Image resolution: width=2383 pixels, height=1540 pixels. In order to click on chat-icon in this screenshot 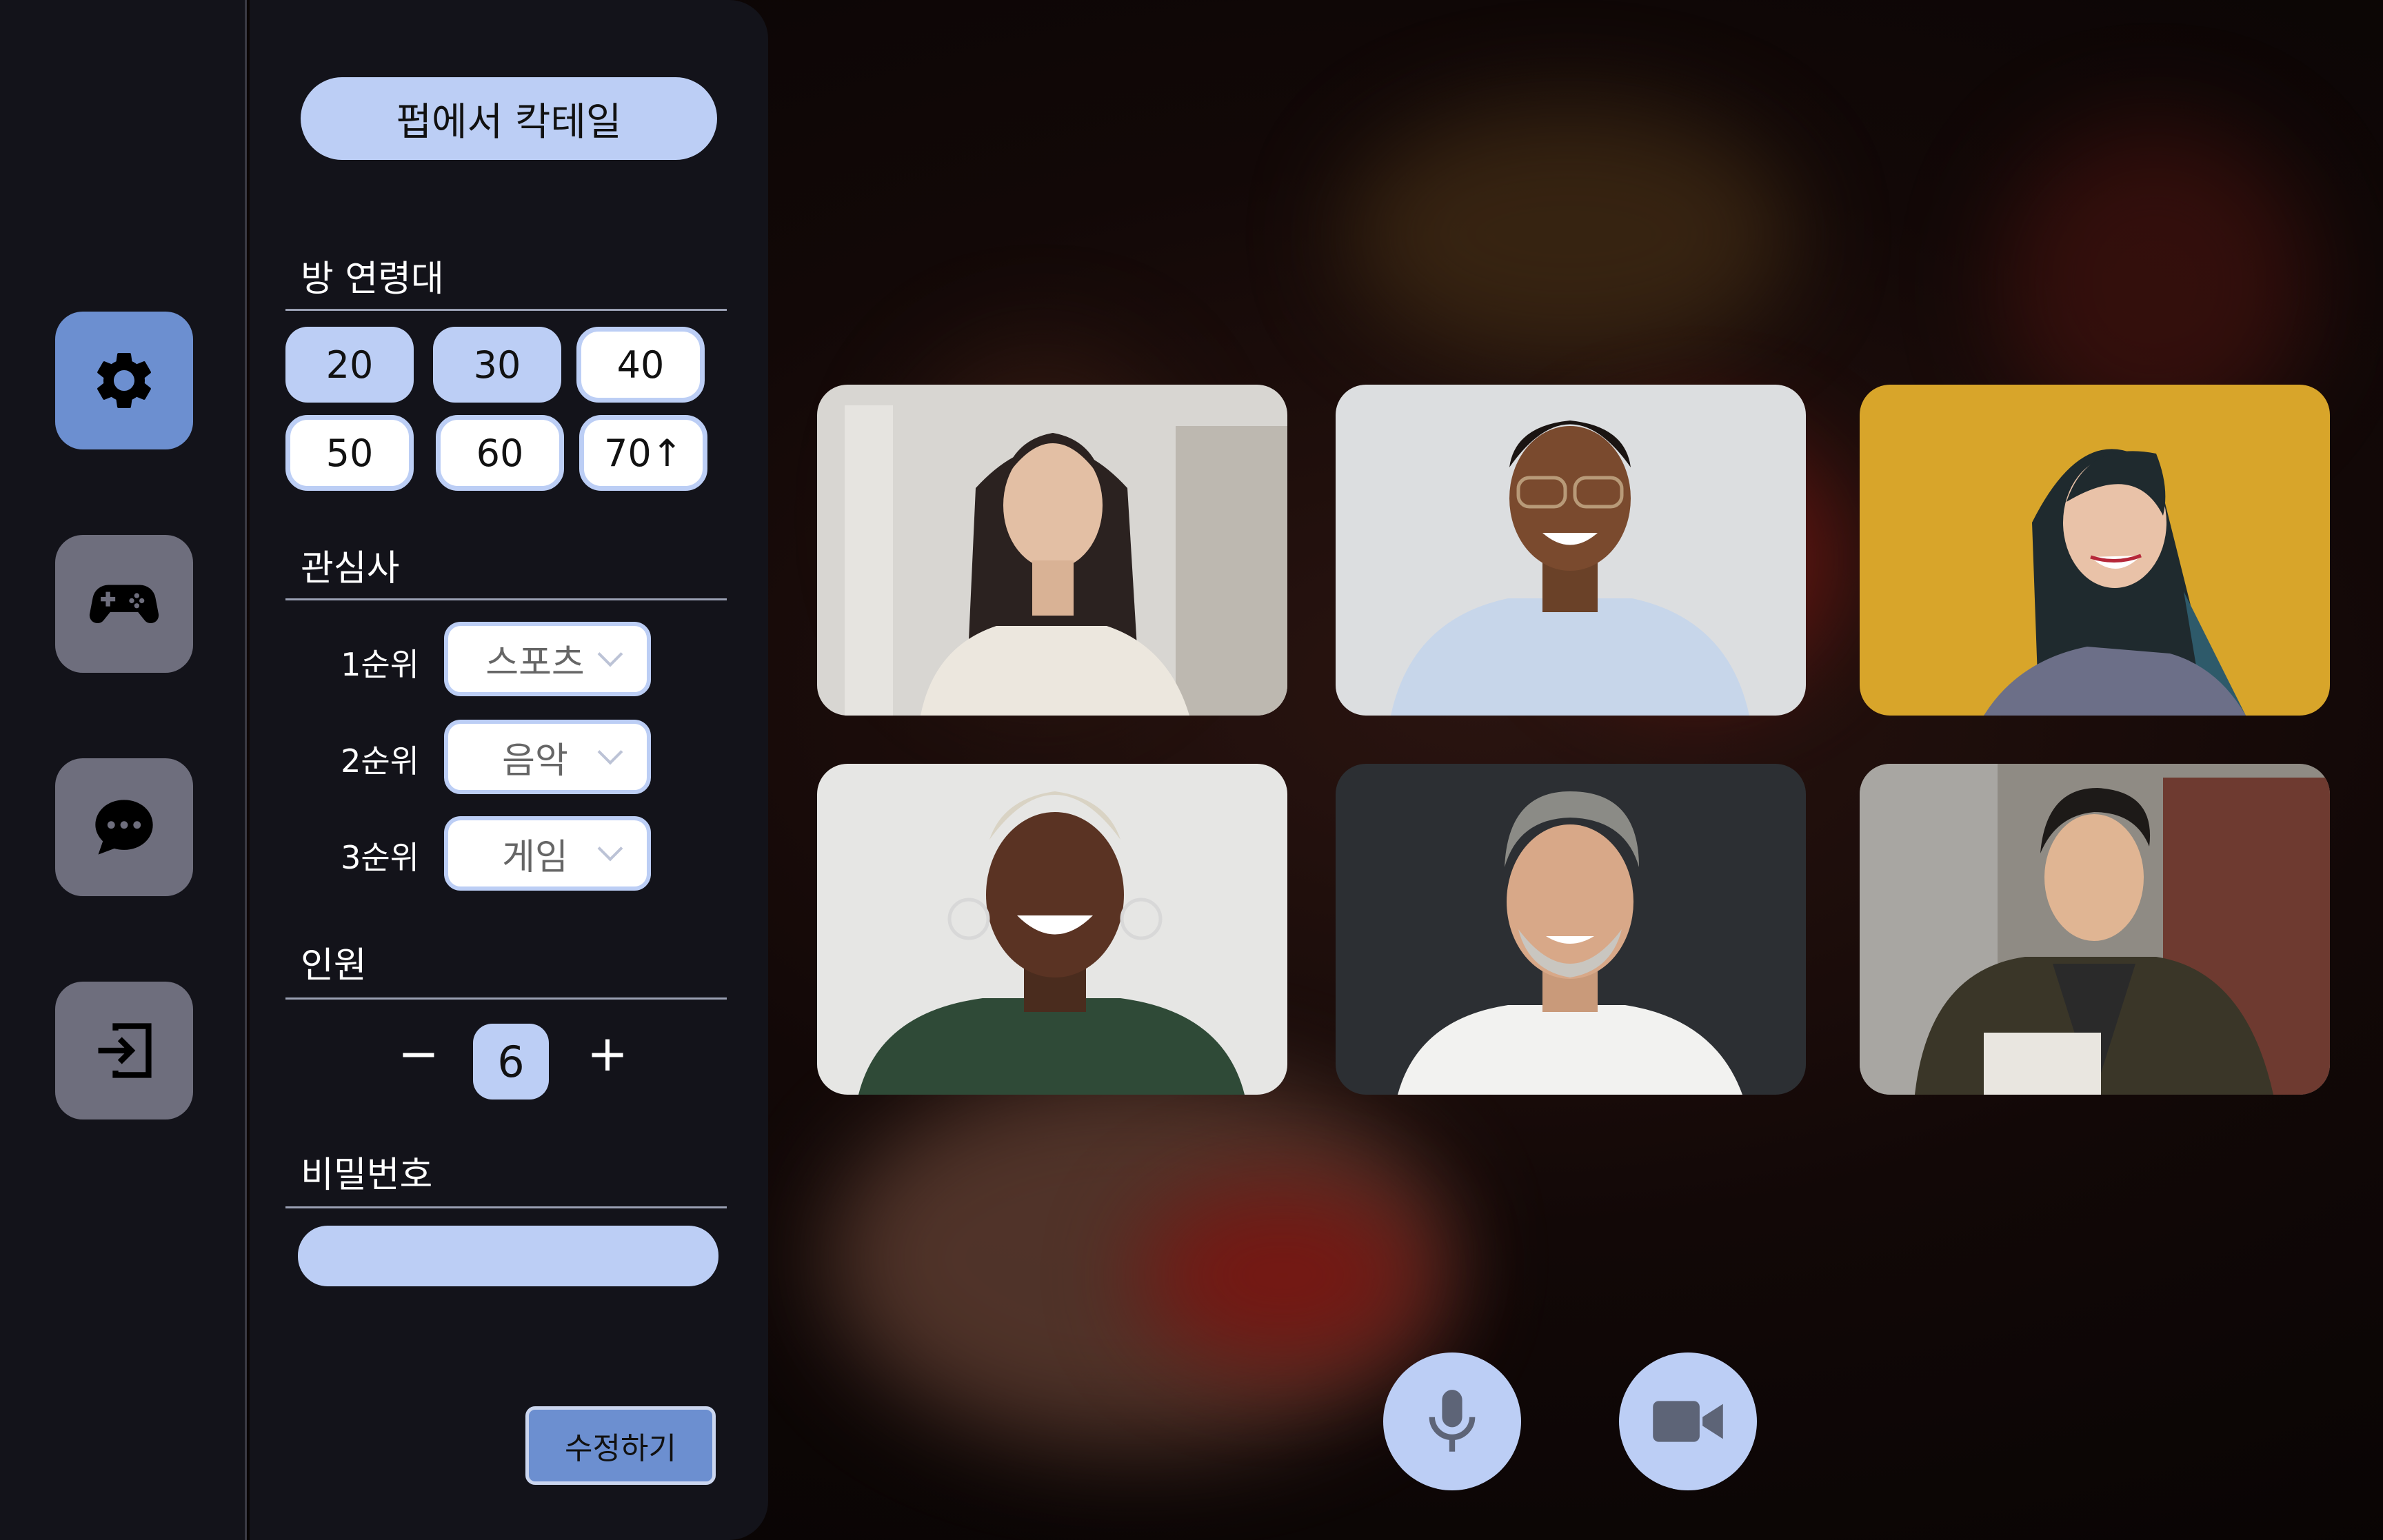, I will do `click(124, 828)`.